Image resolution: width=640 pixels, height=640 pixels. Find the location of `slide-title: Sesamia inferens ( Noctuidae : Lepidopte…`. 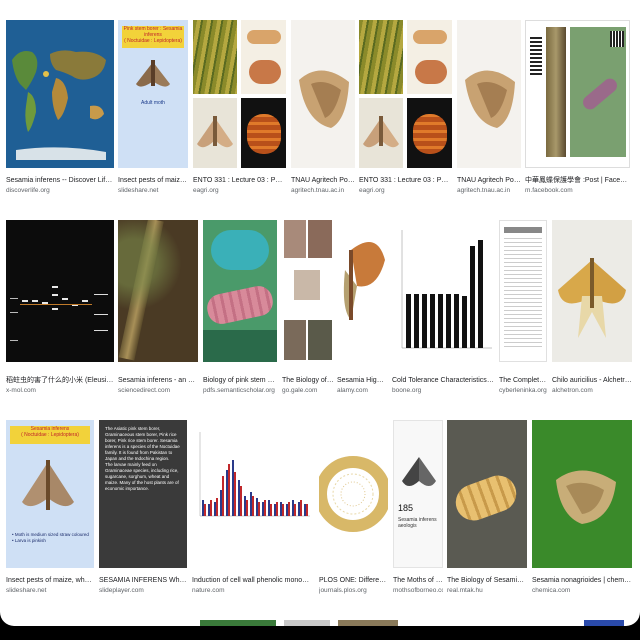

slide-title: Sesamia inferens ( Noctuidae : Lepidopte… is located at coordinates (50, 435).